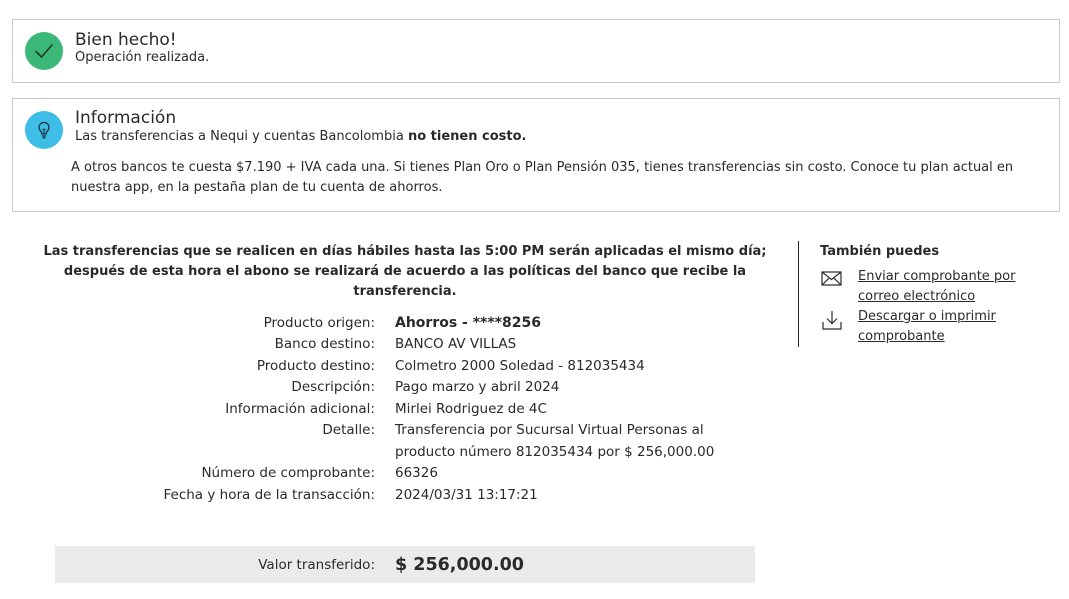 The height and width of the screenshot is (599, 1069). Describe the element at coordinates (300, 408) in the screenshot. I see `detail-label: Información adicional:` at that location.